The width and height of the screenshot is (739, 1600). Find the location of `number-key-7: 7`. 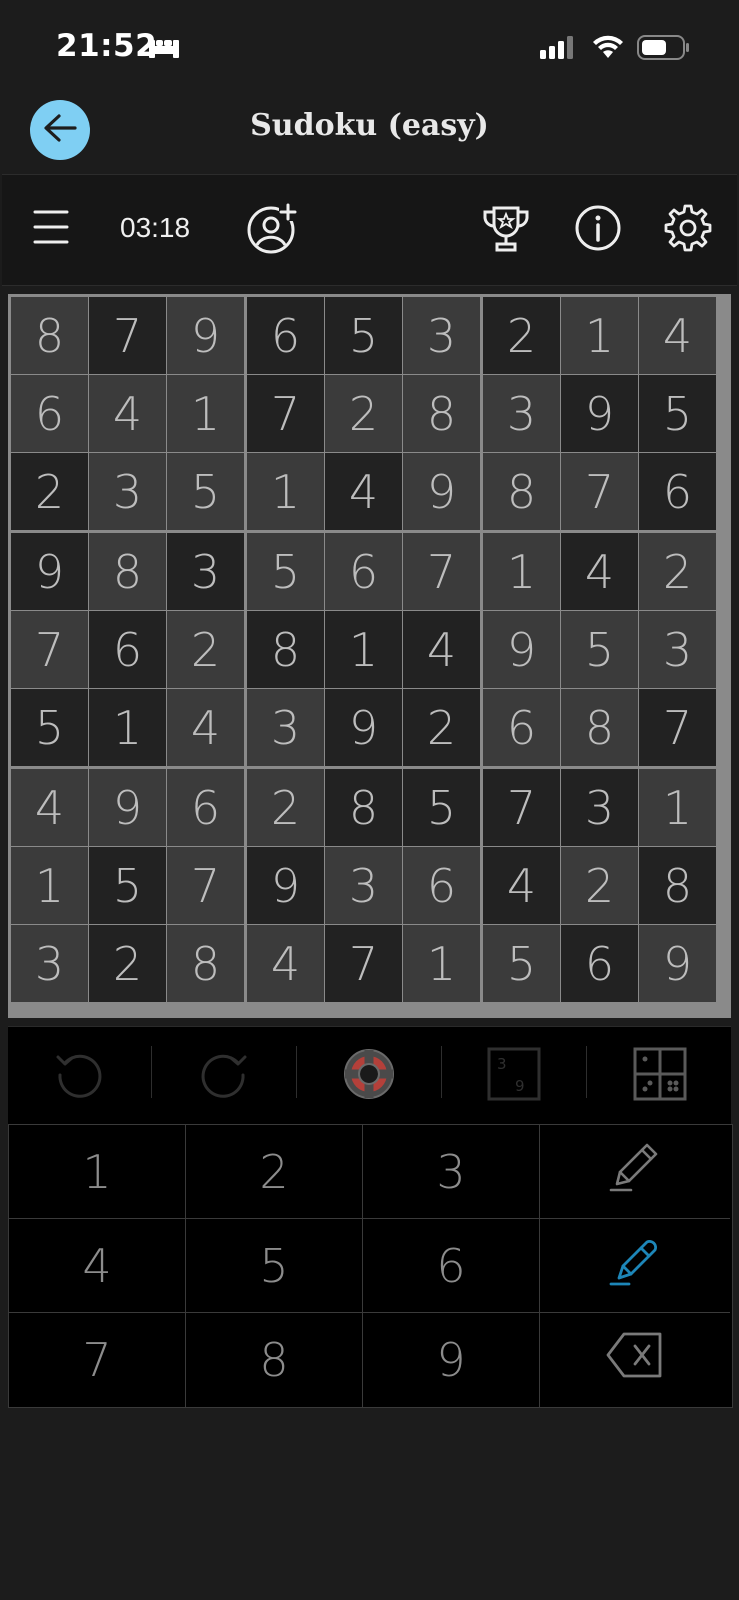

number-key-7: 7 is located at coordinates (97, 1360).